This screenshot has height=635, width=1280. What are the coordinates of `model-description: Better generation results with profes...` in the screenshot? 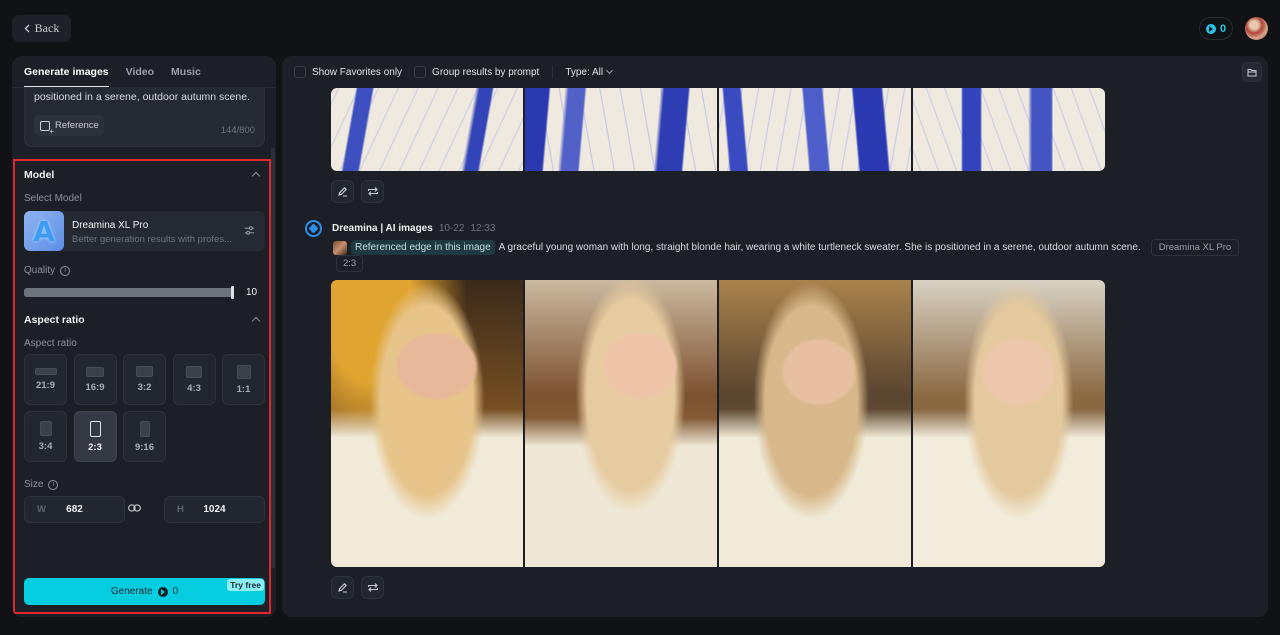 It's located at (152, 239).